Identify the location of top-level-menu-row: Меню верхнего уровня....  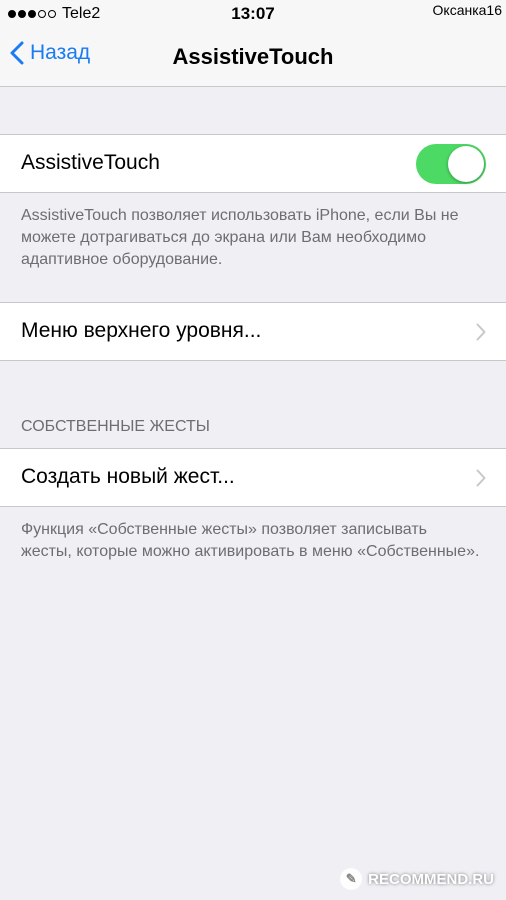
(253, 331).